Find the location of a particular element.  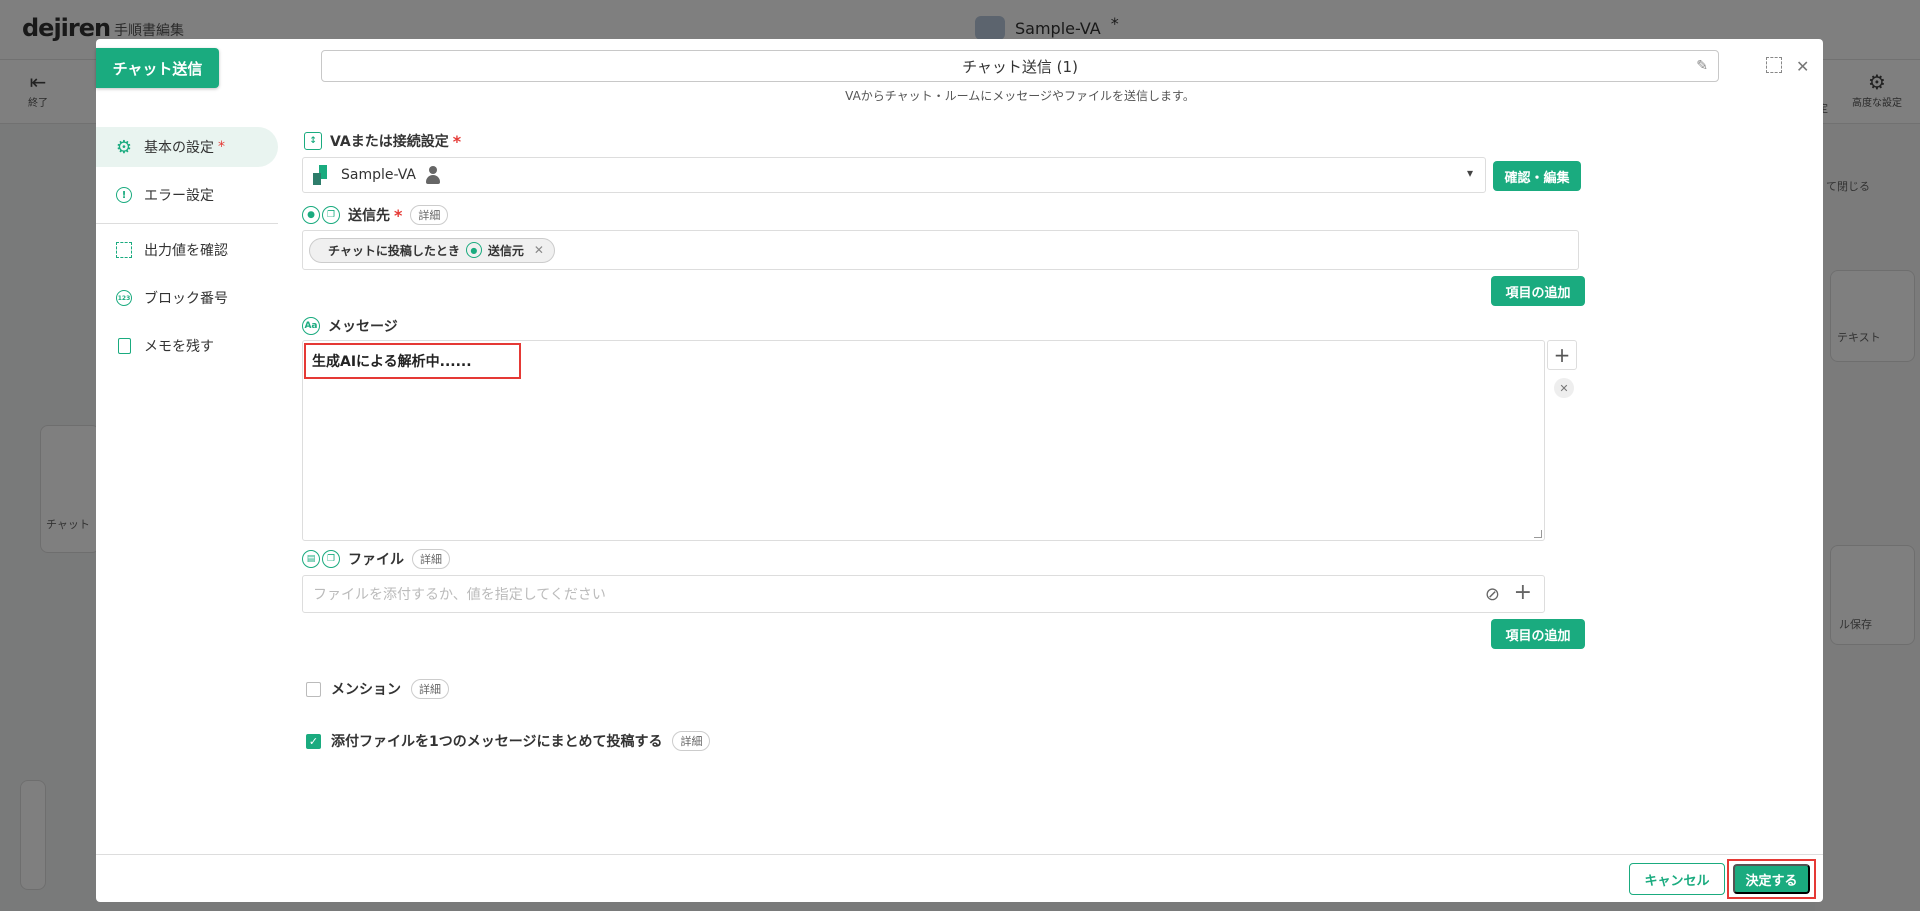

person-icon is located at coordinates (432, 175).